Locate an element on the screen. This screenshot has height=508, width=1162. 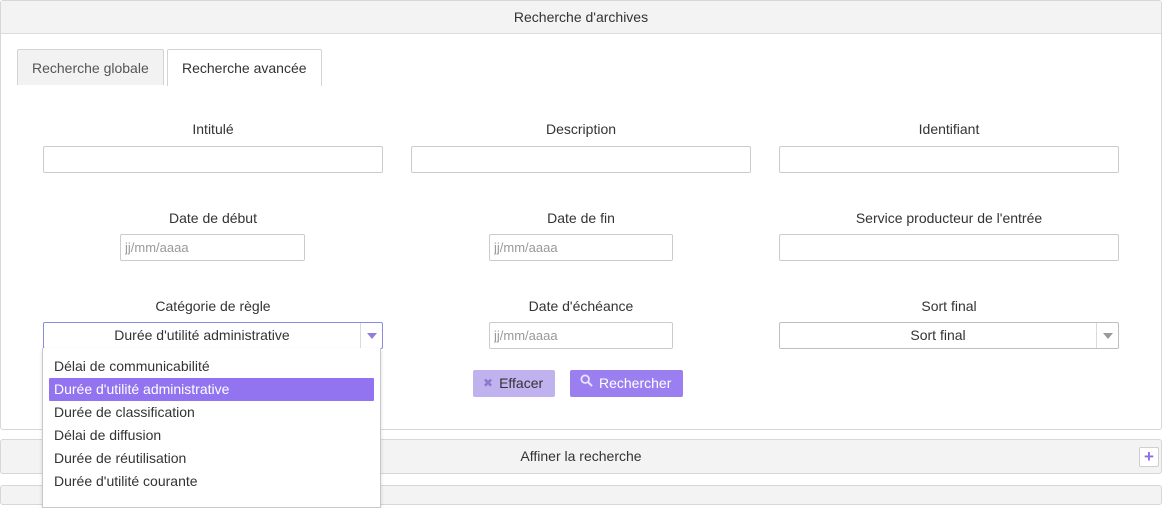
sort-final-label: Sort final is located at coordinates (949, 306).